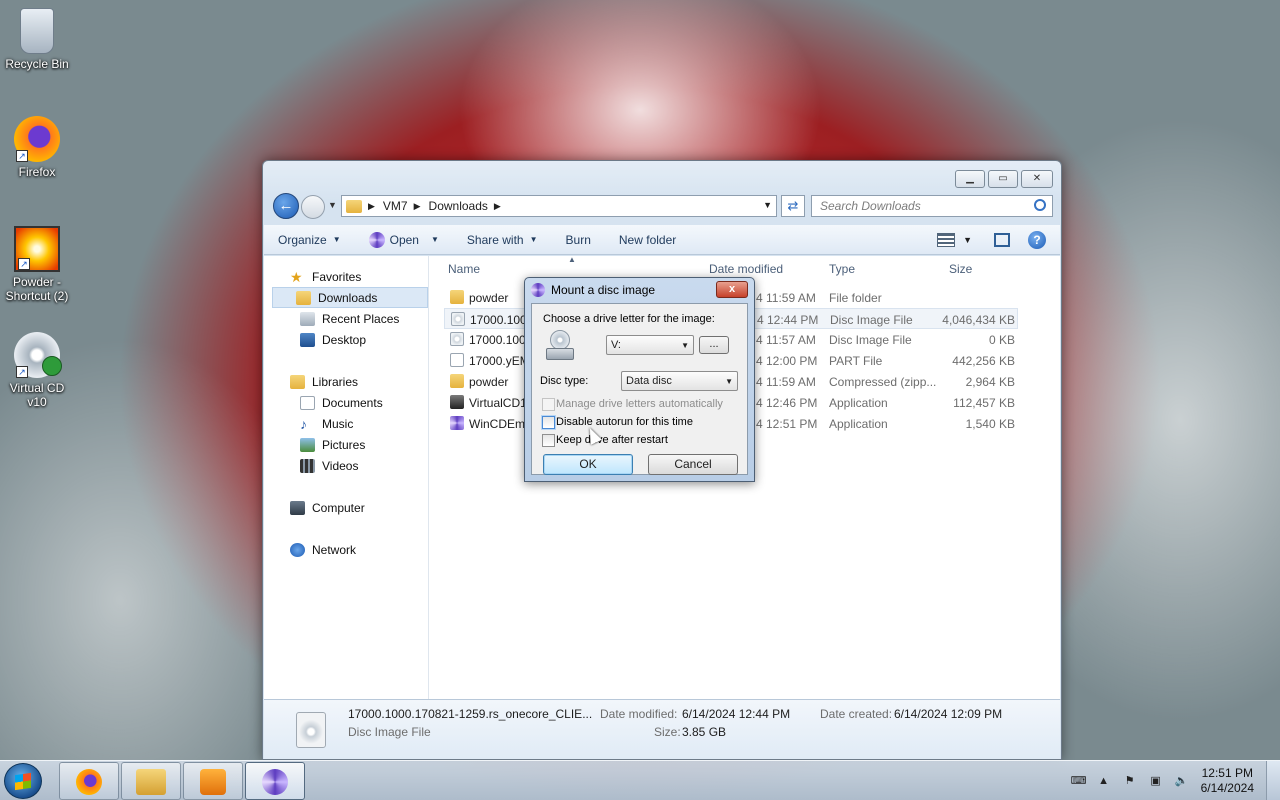 The height and width of the screenshot is (800, 1280). What do you see at coordinates (23, 781) in the screenshot?
I see `start-button` at bounding box center [23, 781].